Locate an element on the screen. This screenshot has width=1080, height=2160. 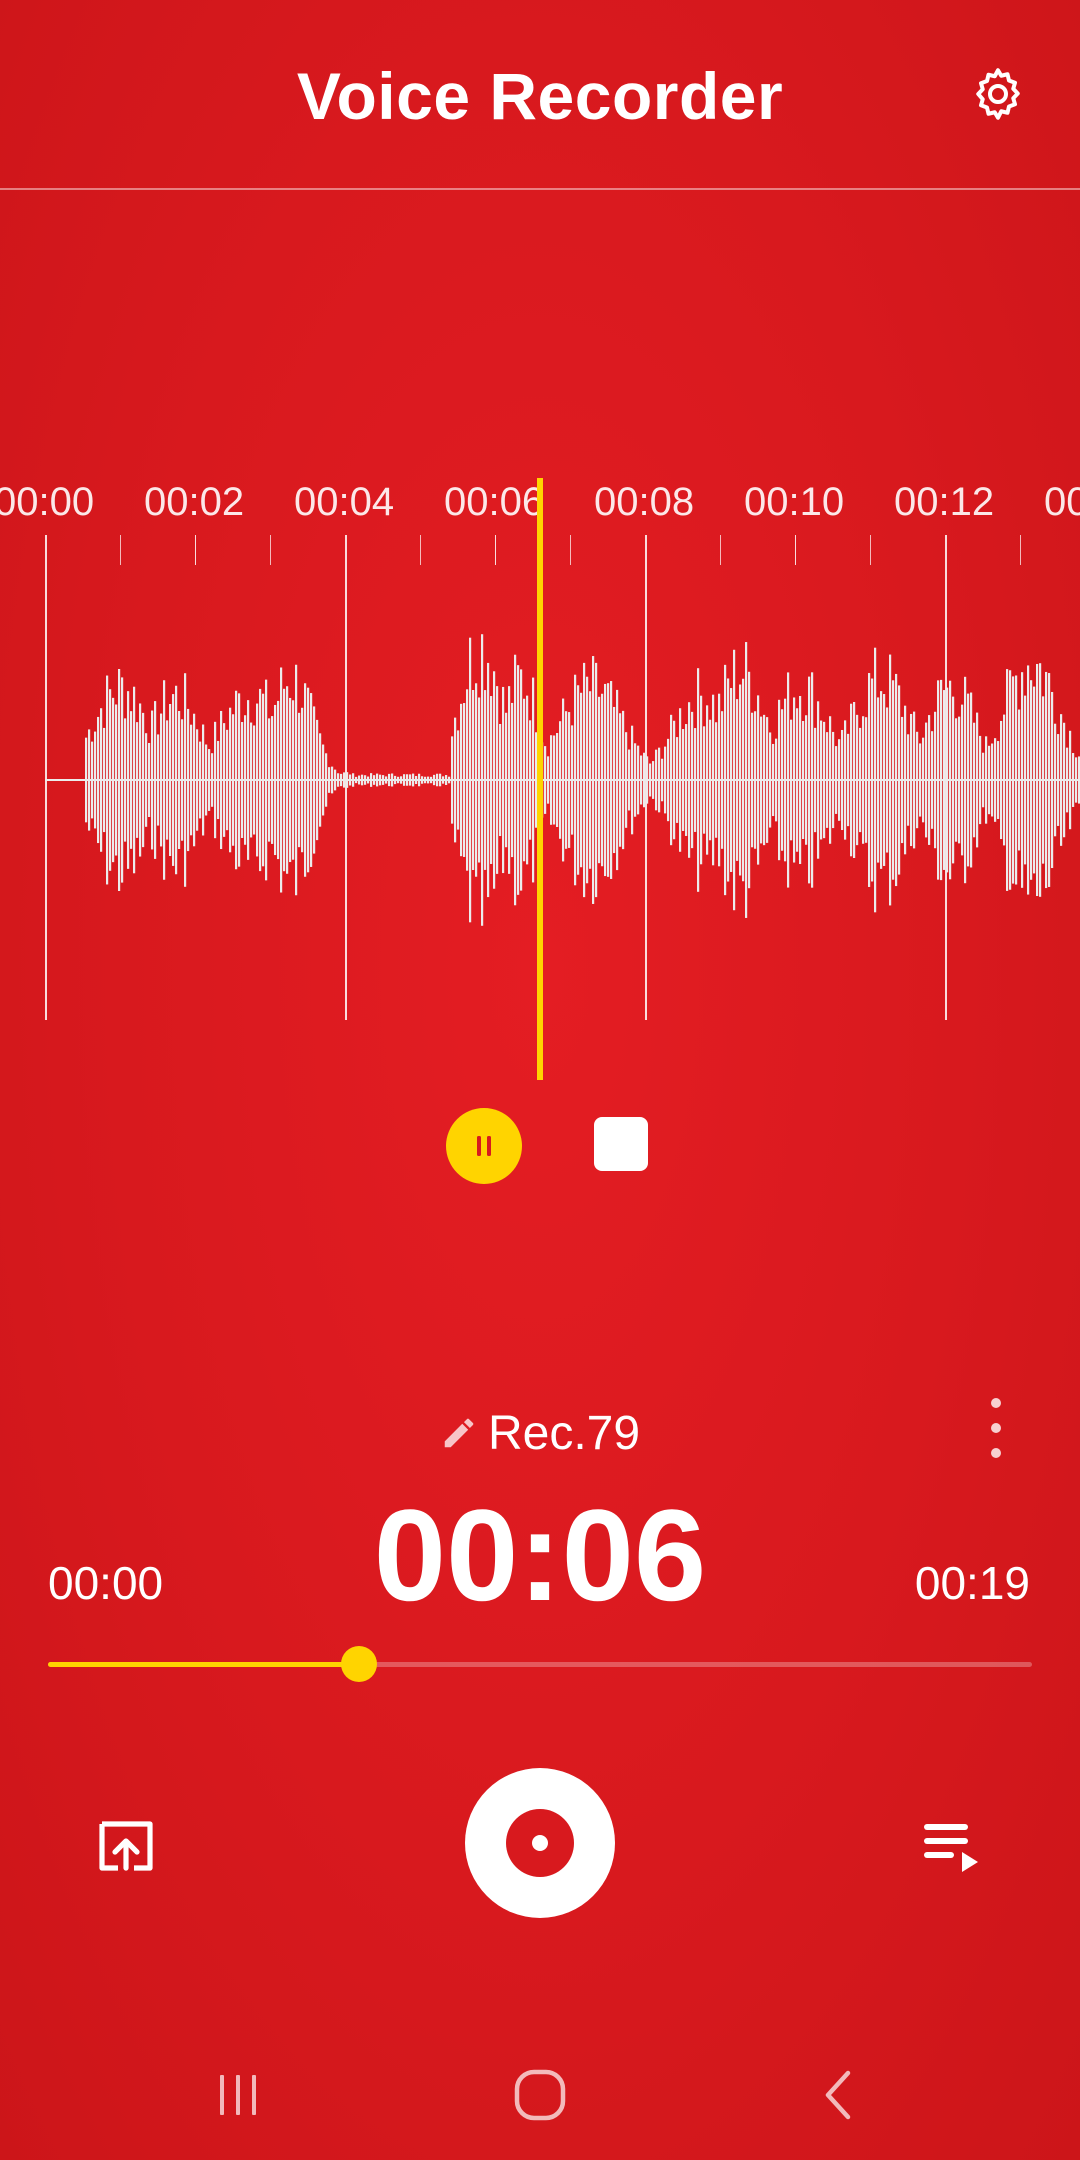
playlist-icon is located at coordinates (951, 1848).